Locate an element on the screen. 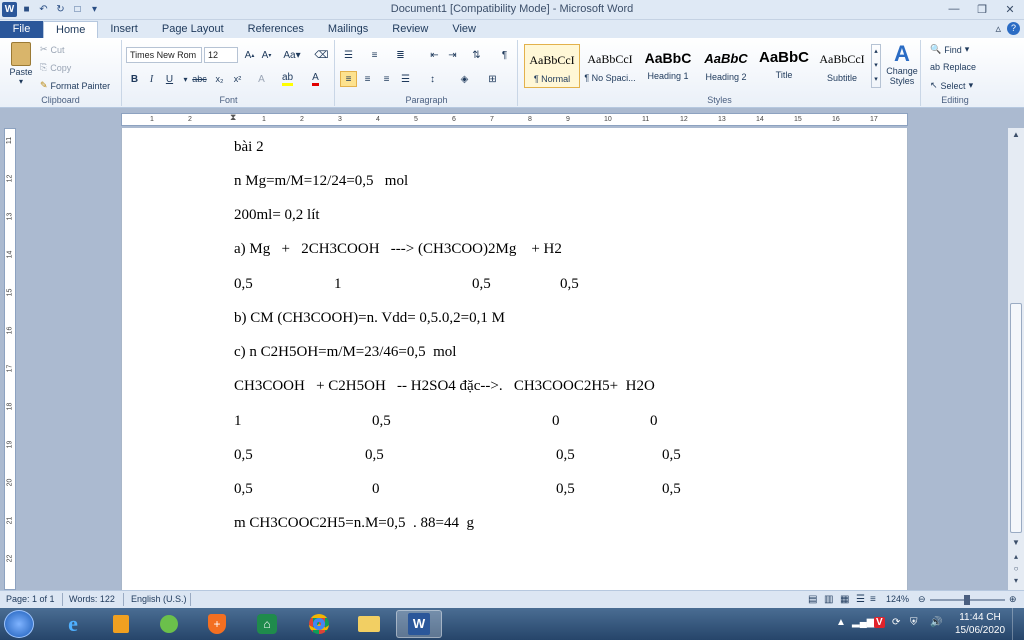  vertical-scrollbar: ▲ ▼ ▴ ○ ▾ is located at coordinates (1016, 359).